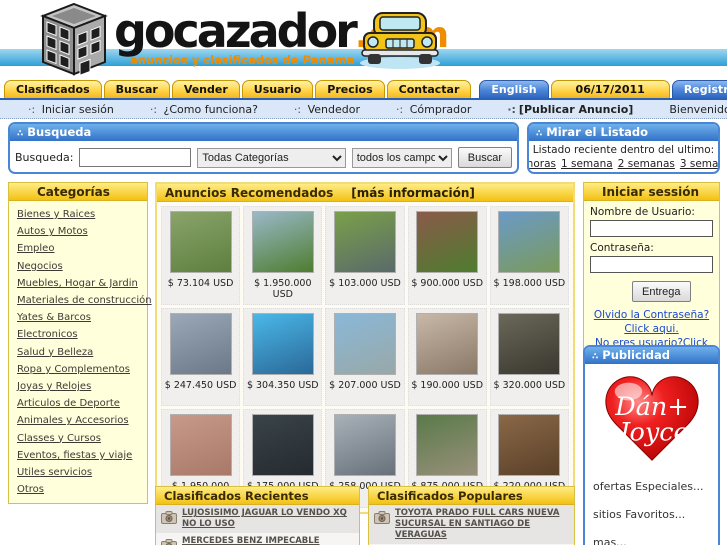  Describe the element at coordinates (529, 356) in the screenshot. I see `listing-card: $ 320.000 USD` at that location.